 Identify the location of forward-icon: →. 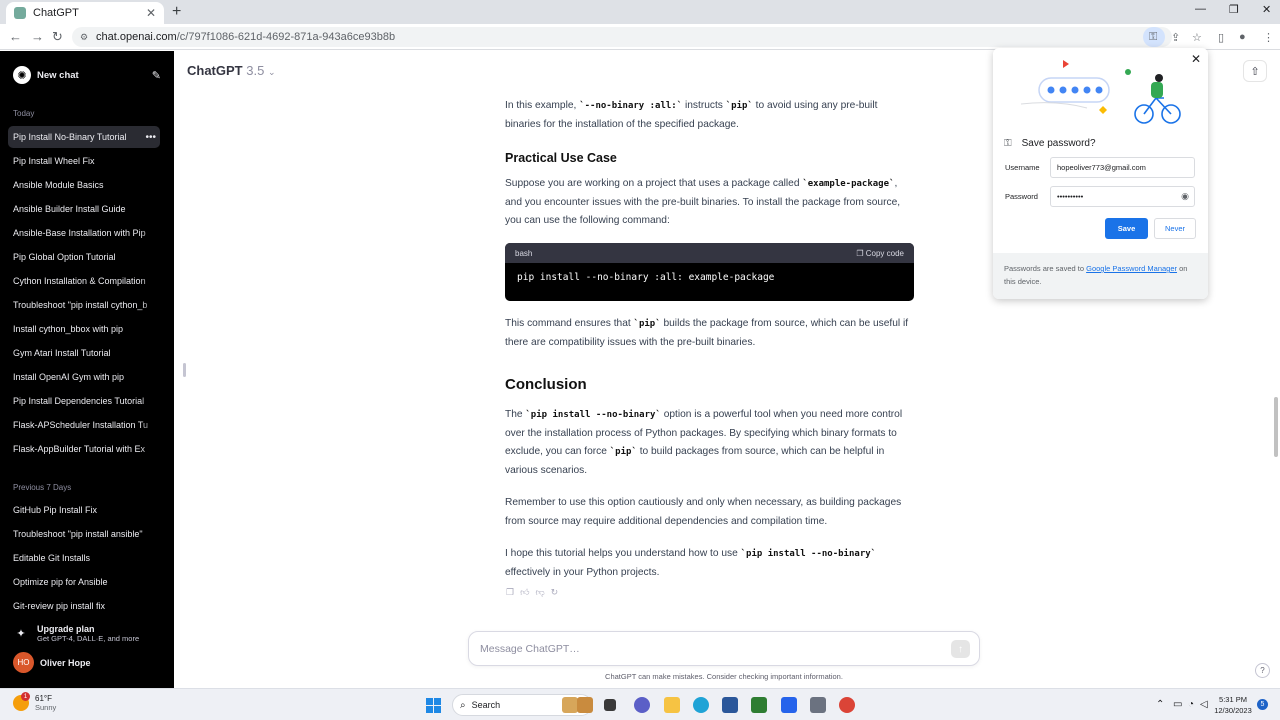
(37, 36).